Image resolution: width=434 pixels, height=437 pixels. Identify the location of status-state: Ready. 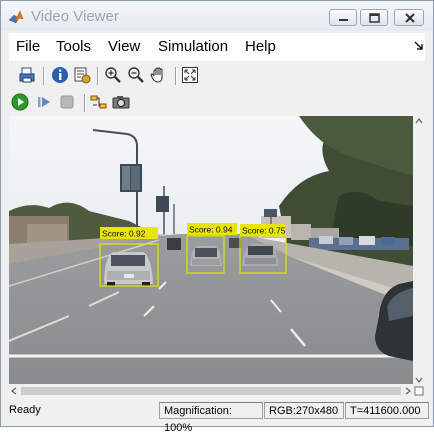
(25, 410).